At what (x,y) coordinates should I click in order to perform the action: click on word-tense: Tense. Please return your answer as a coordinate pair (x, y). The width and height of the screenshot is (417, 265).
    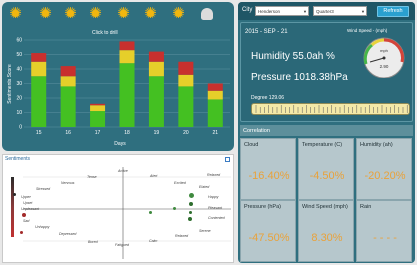
    Looking at the image, I should click on (92, 177).